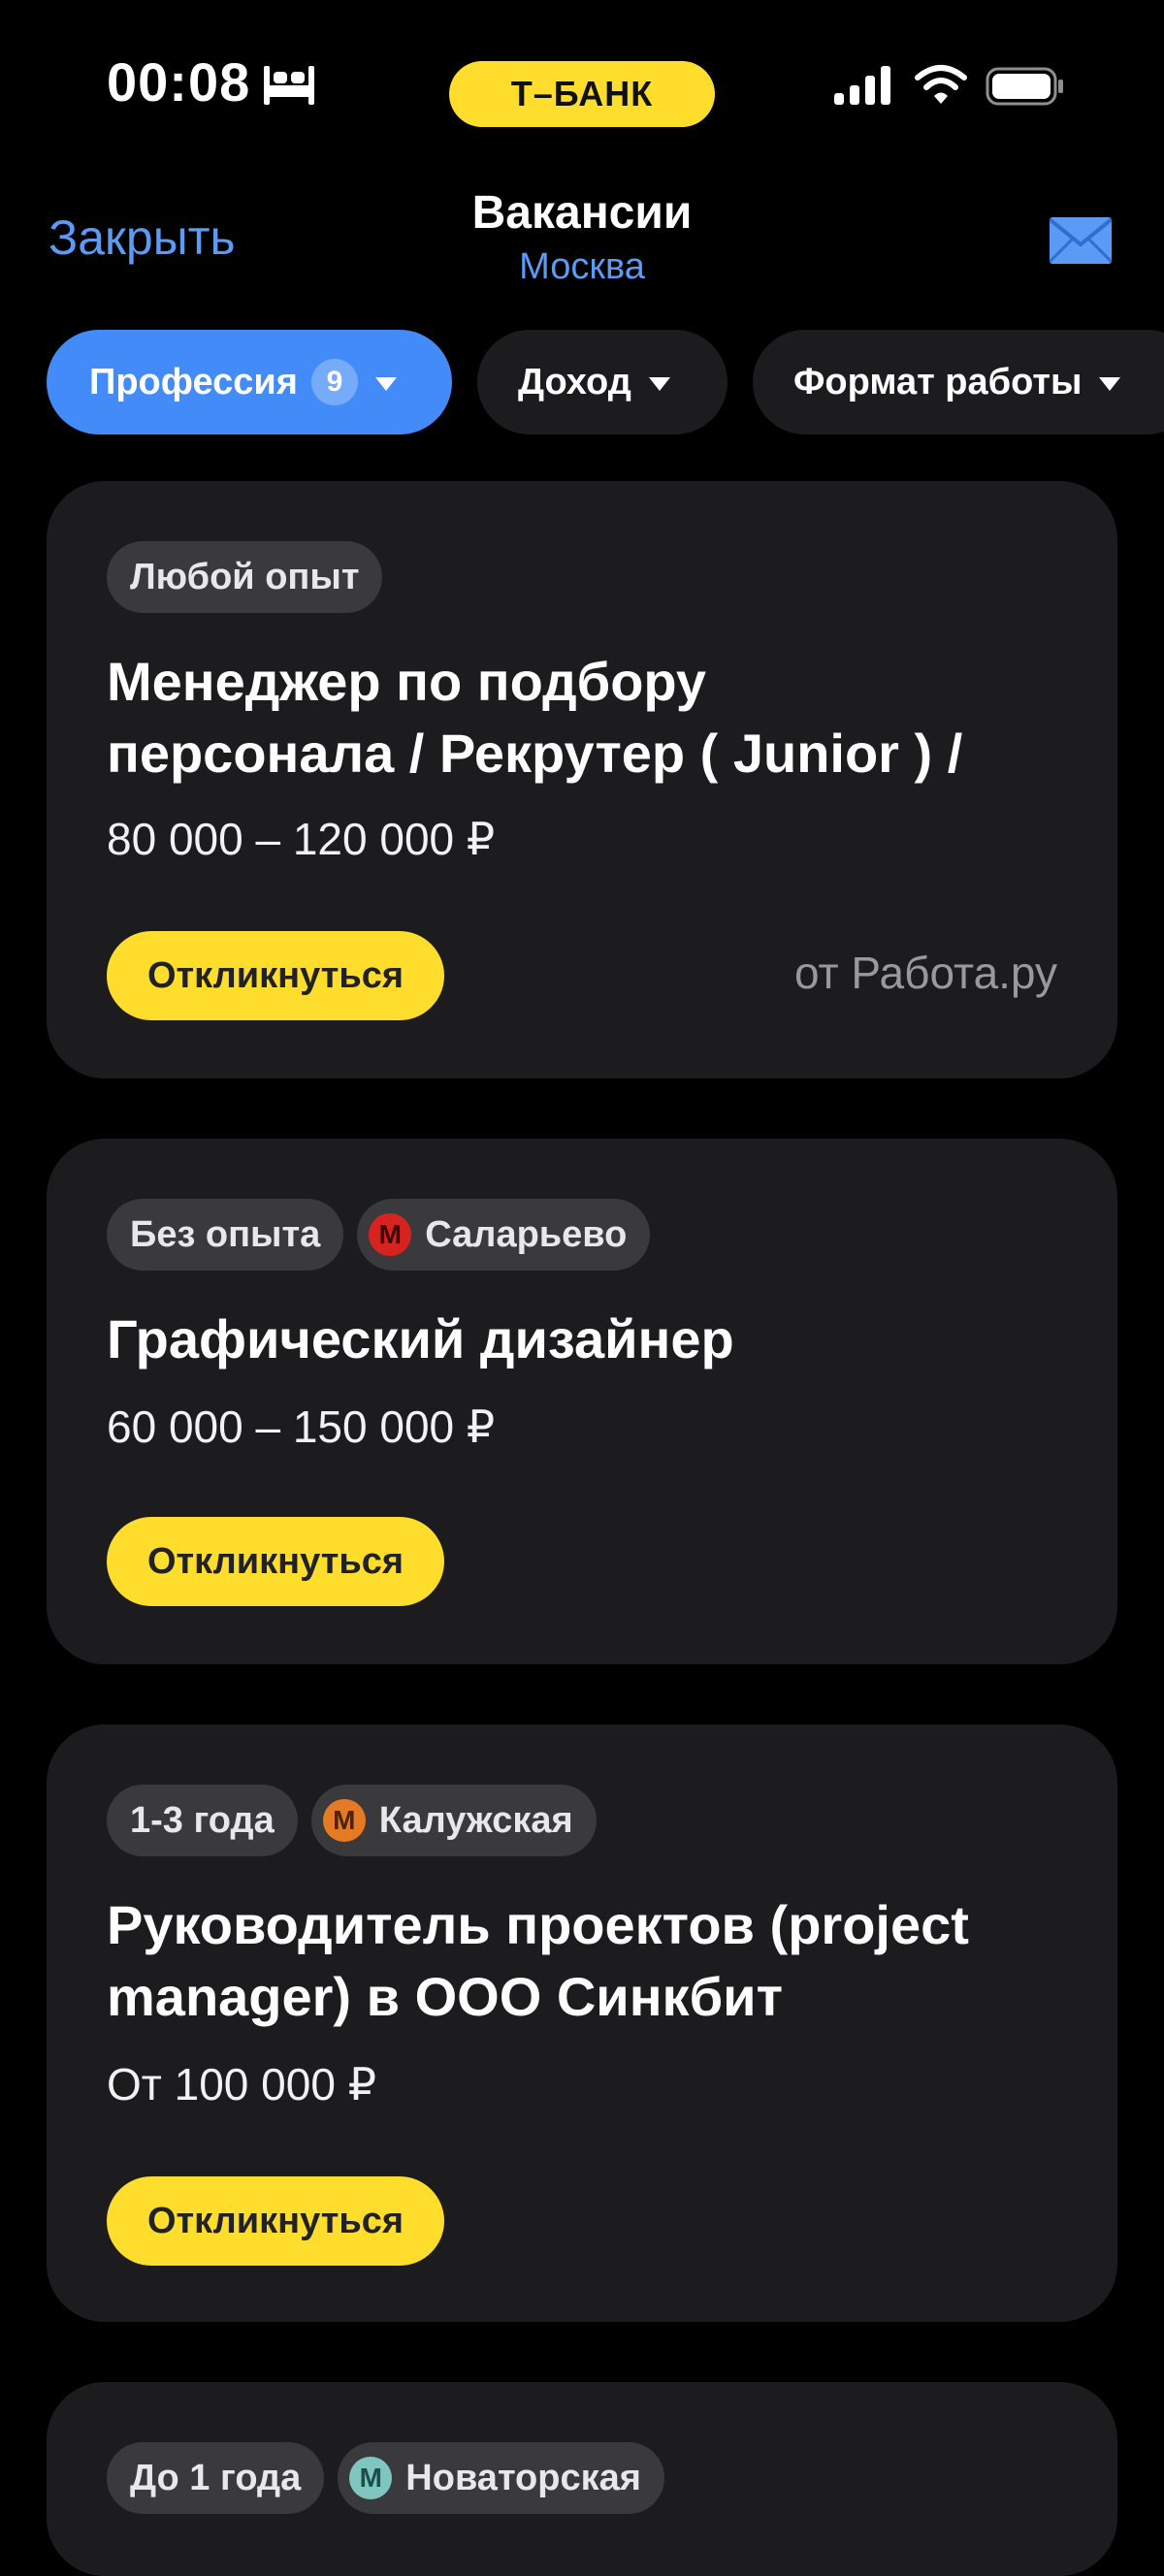 The height and width of the screenshot is (2576, 1164). I want to click on vacancy-tags: Любой опыт, so click(245, 577).